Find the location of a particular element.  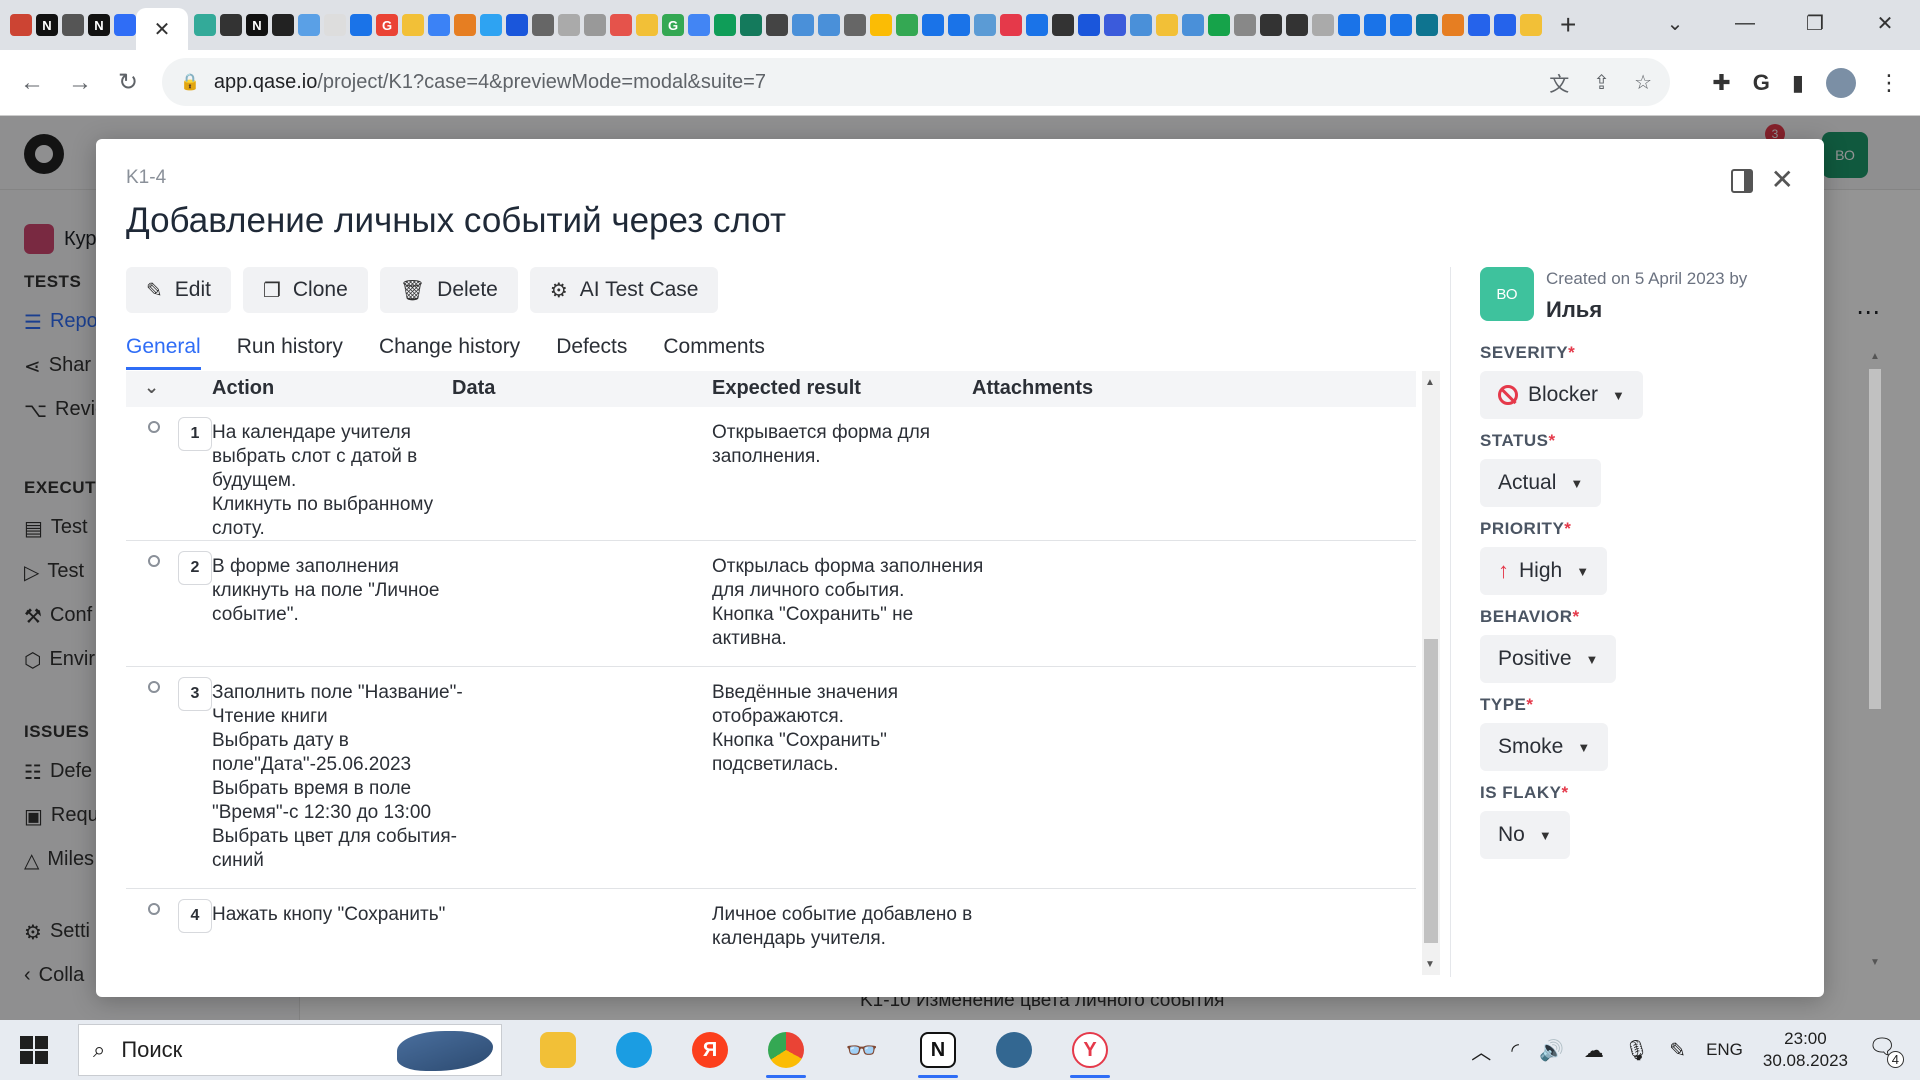

clone-button: ❐ Clone is located at coordinates (305, 290).